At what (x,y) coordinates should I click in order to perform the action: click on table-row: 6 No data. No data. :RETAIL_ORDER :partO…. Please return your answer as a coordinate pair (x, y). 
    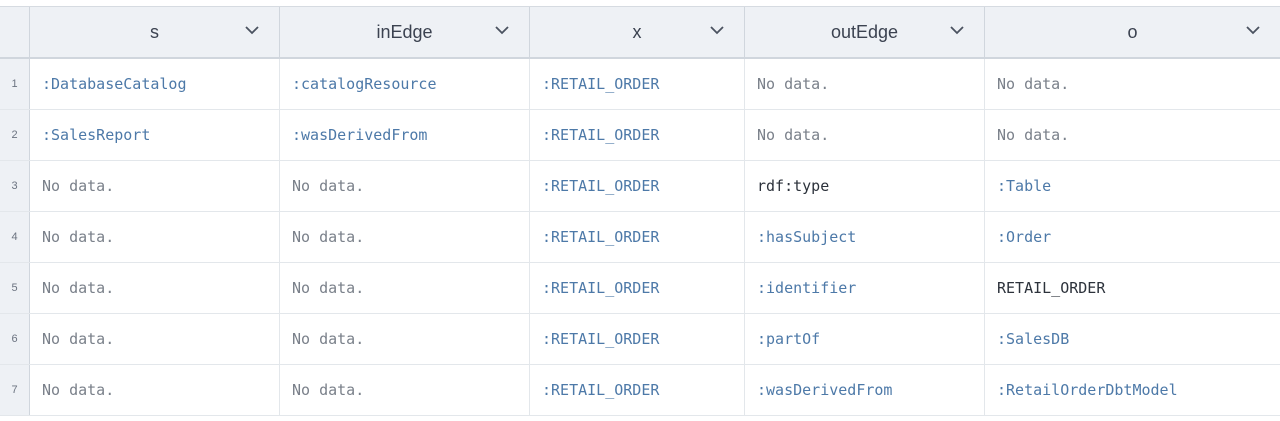
    Looking at the image, I should click on (640, 339).